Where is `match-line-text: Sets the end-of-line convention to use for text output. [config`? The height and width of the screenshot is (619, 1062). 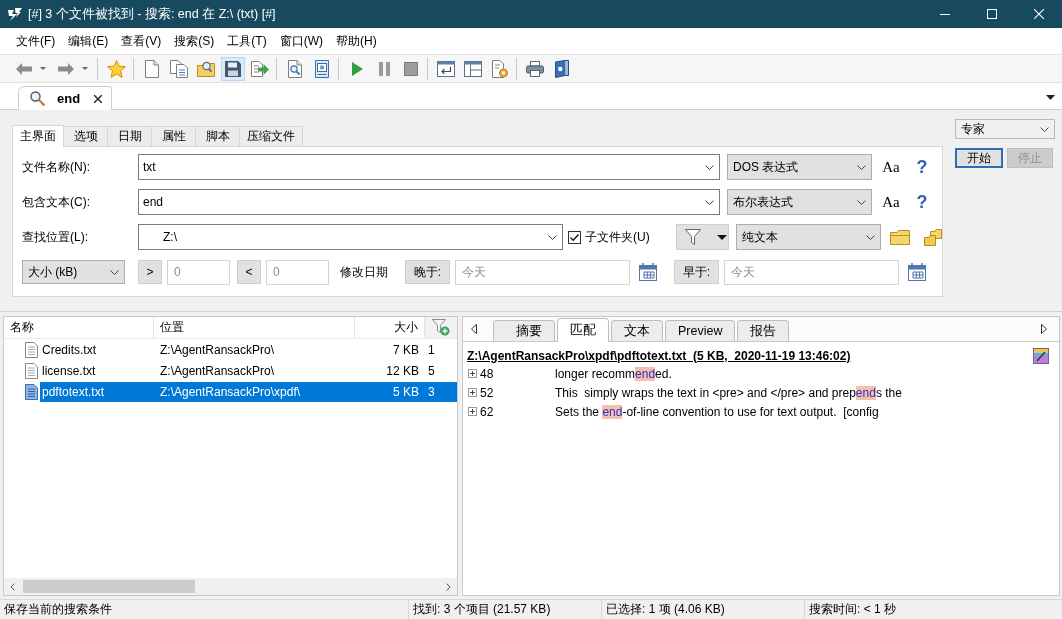 match-line-text: Sets the end-of-line convention to use for text output. [config is located at coordinates (717, 411).